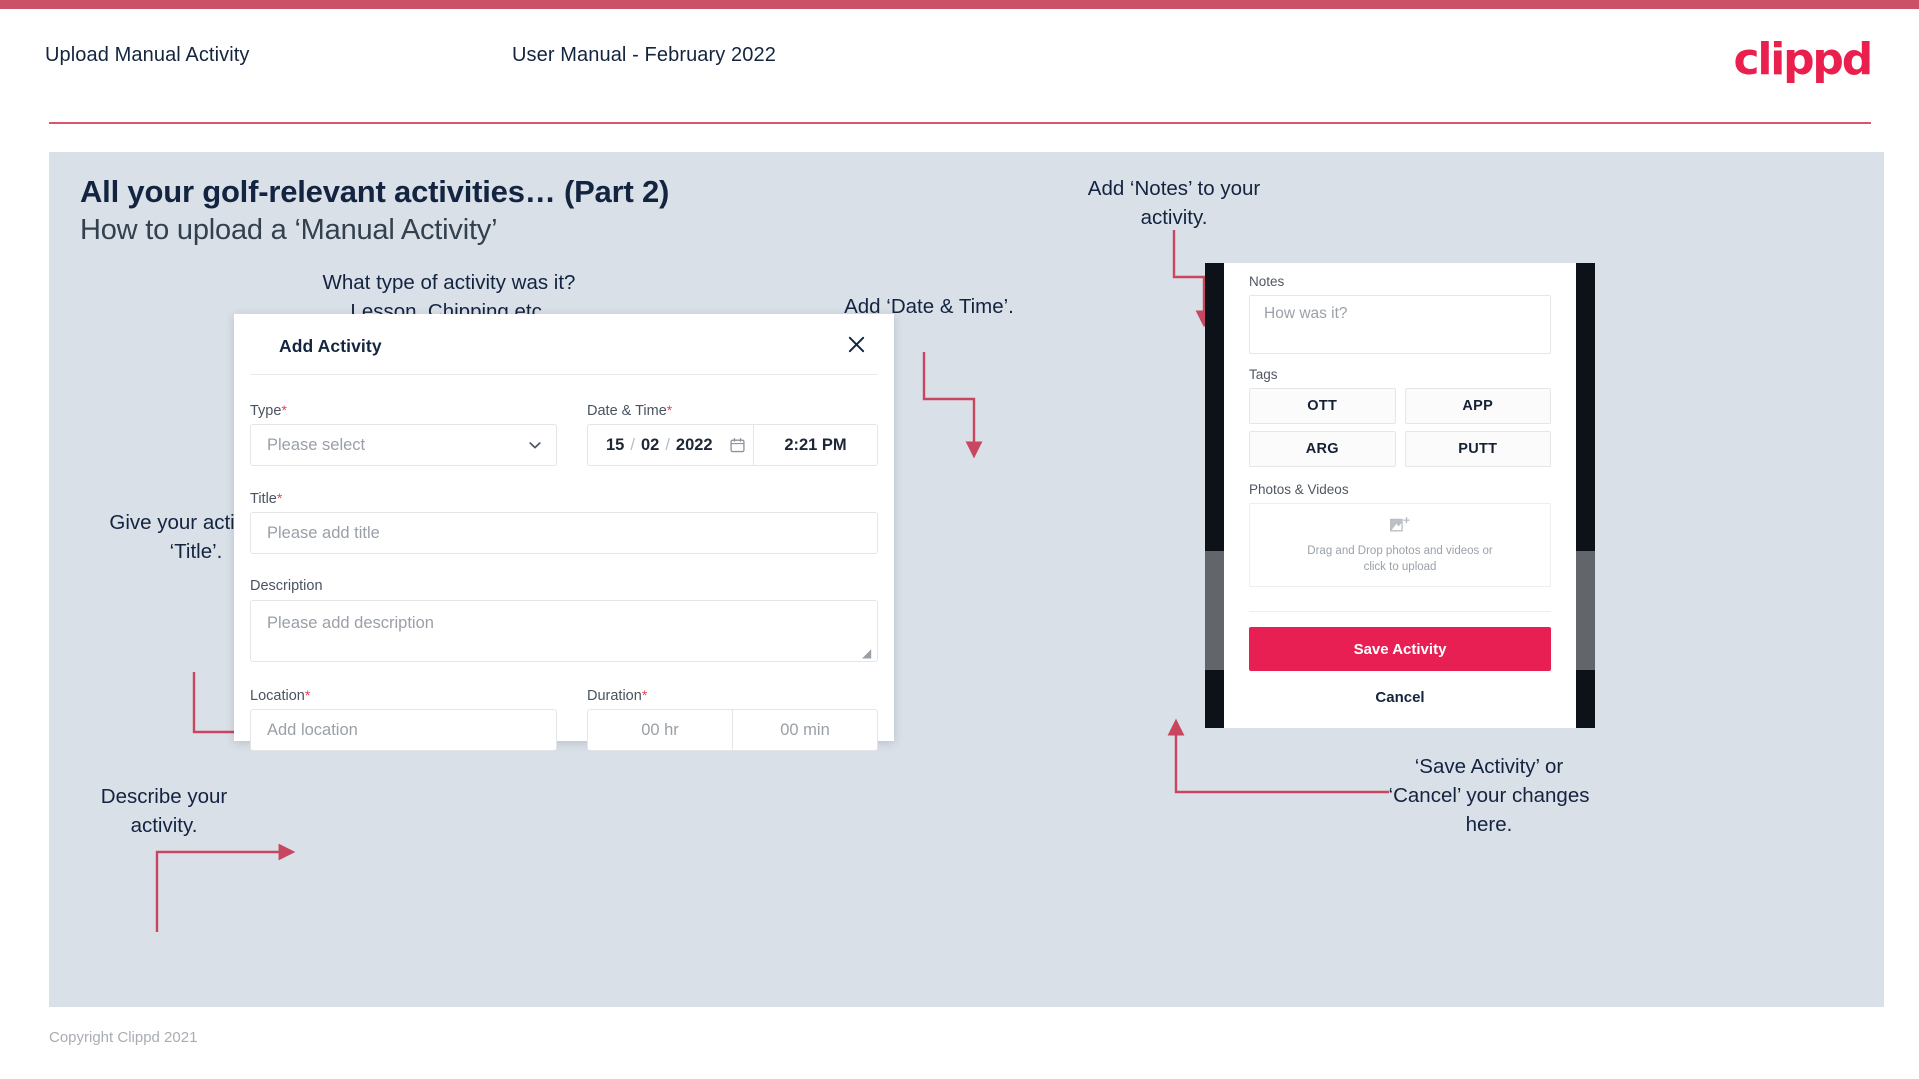 The height and width of the screenshot is (1079, 1919). Describe the element at coordinates (667, 444) in the screenshot. I see `date-sep-2: /` at that location.